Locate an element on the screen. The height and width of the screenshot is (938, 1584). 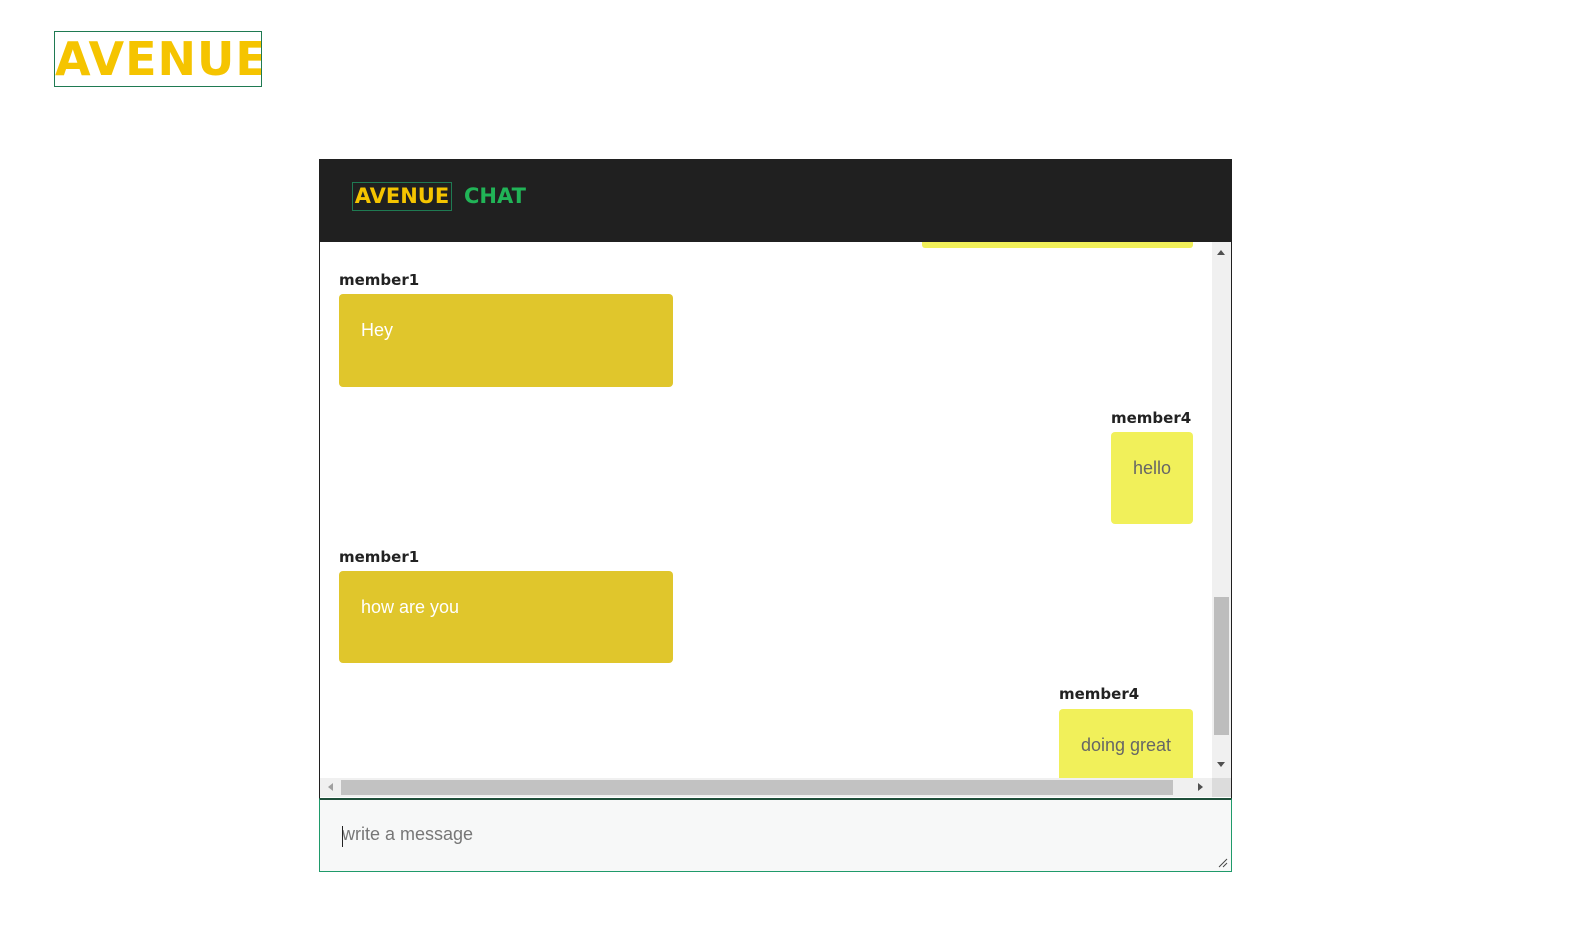
previous-message-bubble is located at coordinates (1057, 245).